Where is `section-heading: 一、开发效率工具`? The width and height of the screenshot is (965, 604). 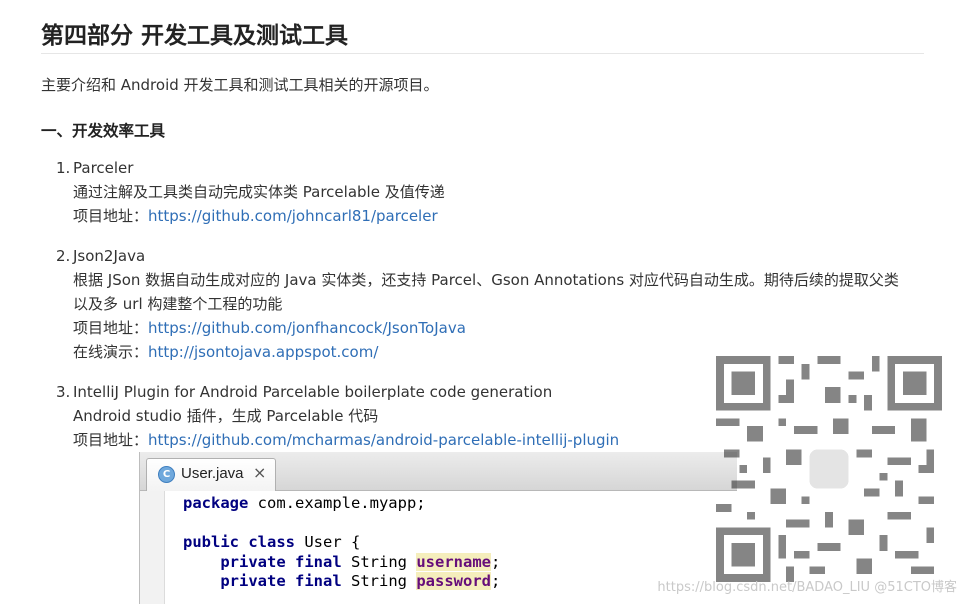
section-heading: 一、开发效率工具 is located at coordinates (103, 131).